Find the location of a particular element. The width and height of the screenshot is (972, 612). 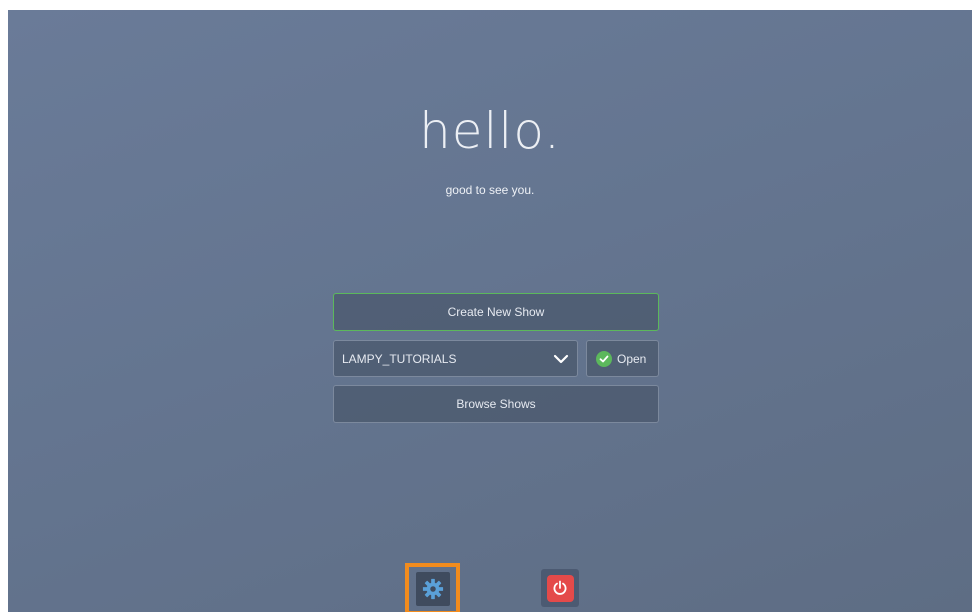

chevron-down-icon is located at coordinates (561, 359).